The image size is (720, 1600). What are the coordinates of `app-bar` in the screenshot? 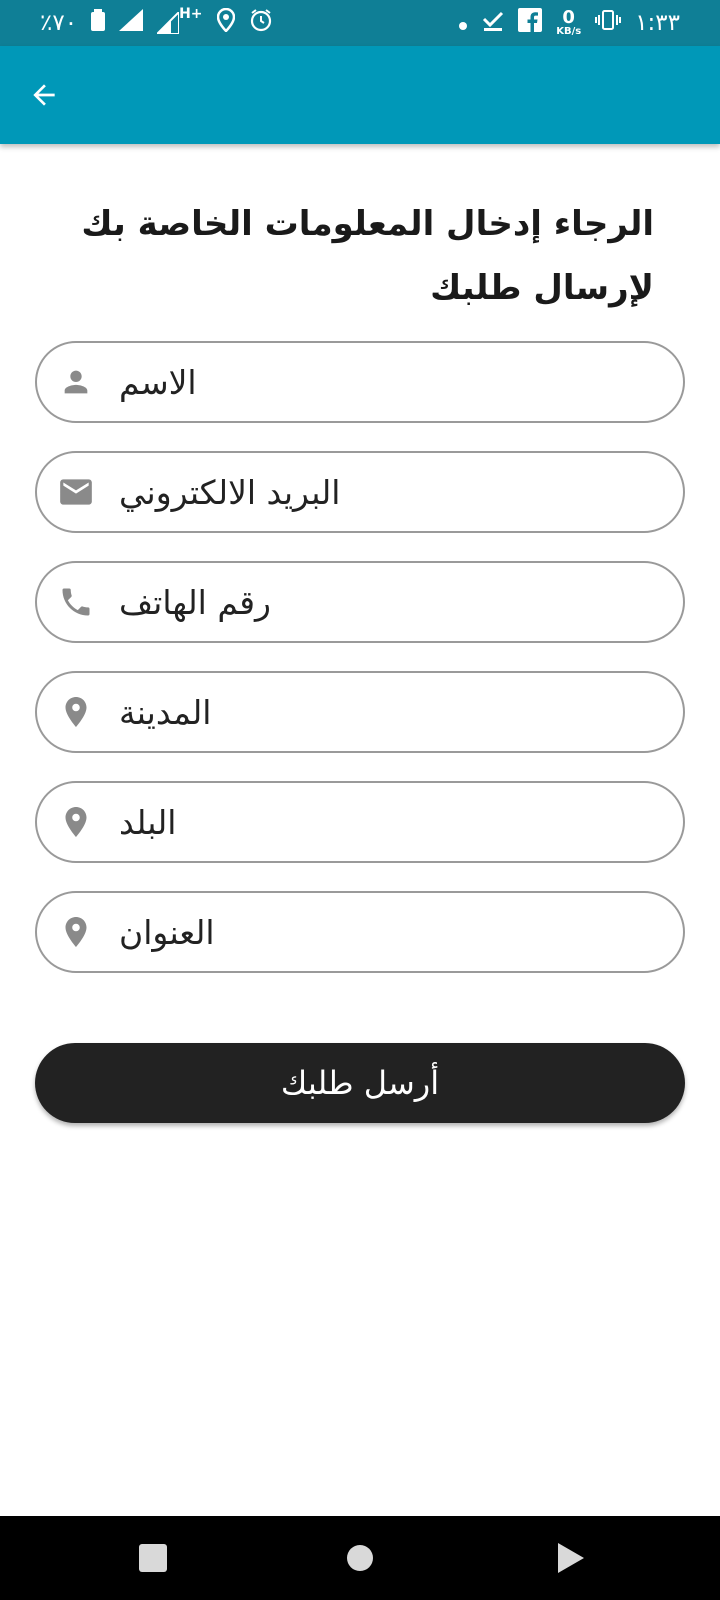 It's located at (360, 95).